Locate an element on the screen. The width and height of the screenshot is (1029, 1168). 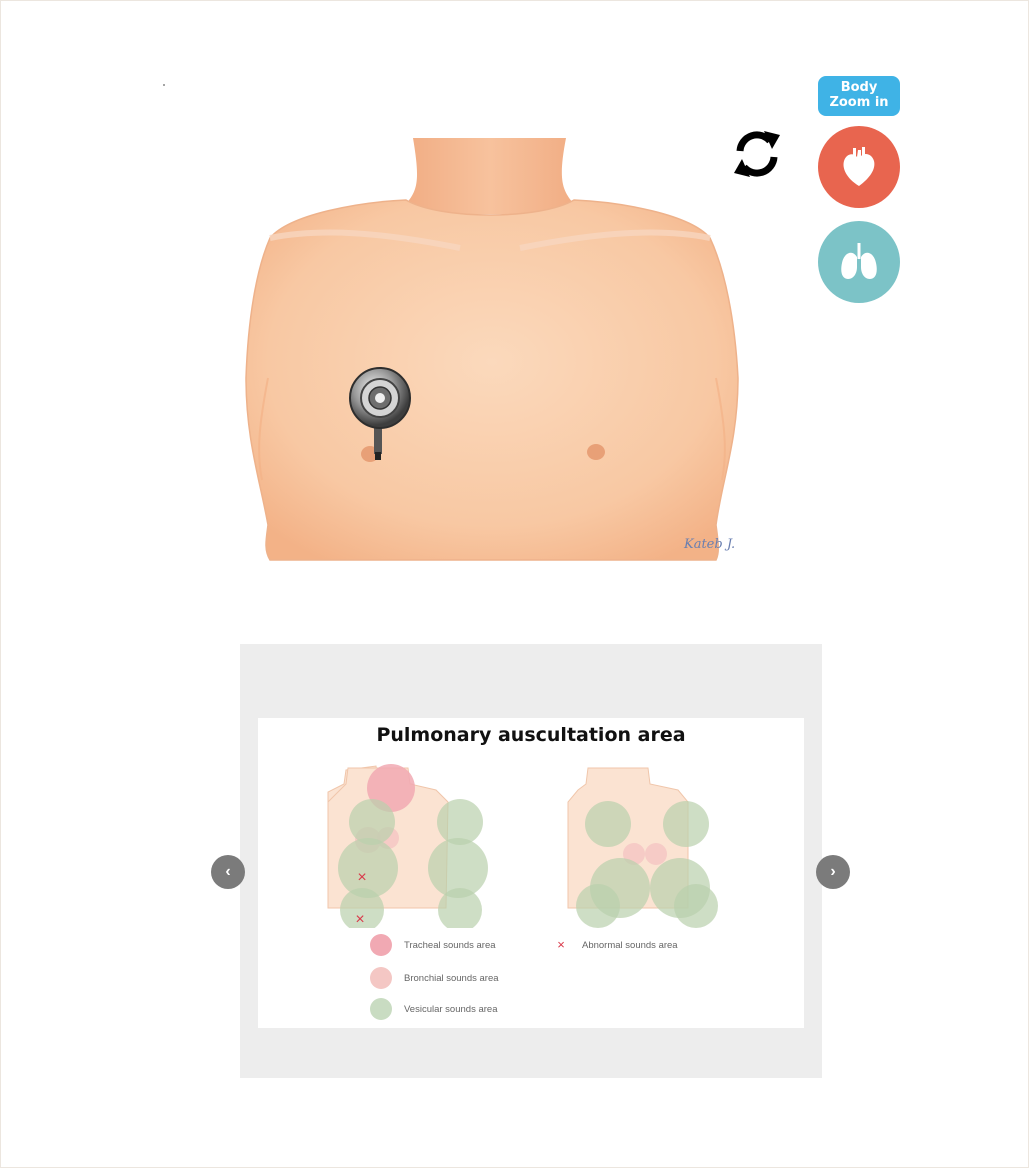
lungs-mode-button is located at coordinates (859, 262).